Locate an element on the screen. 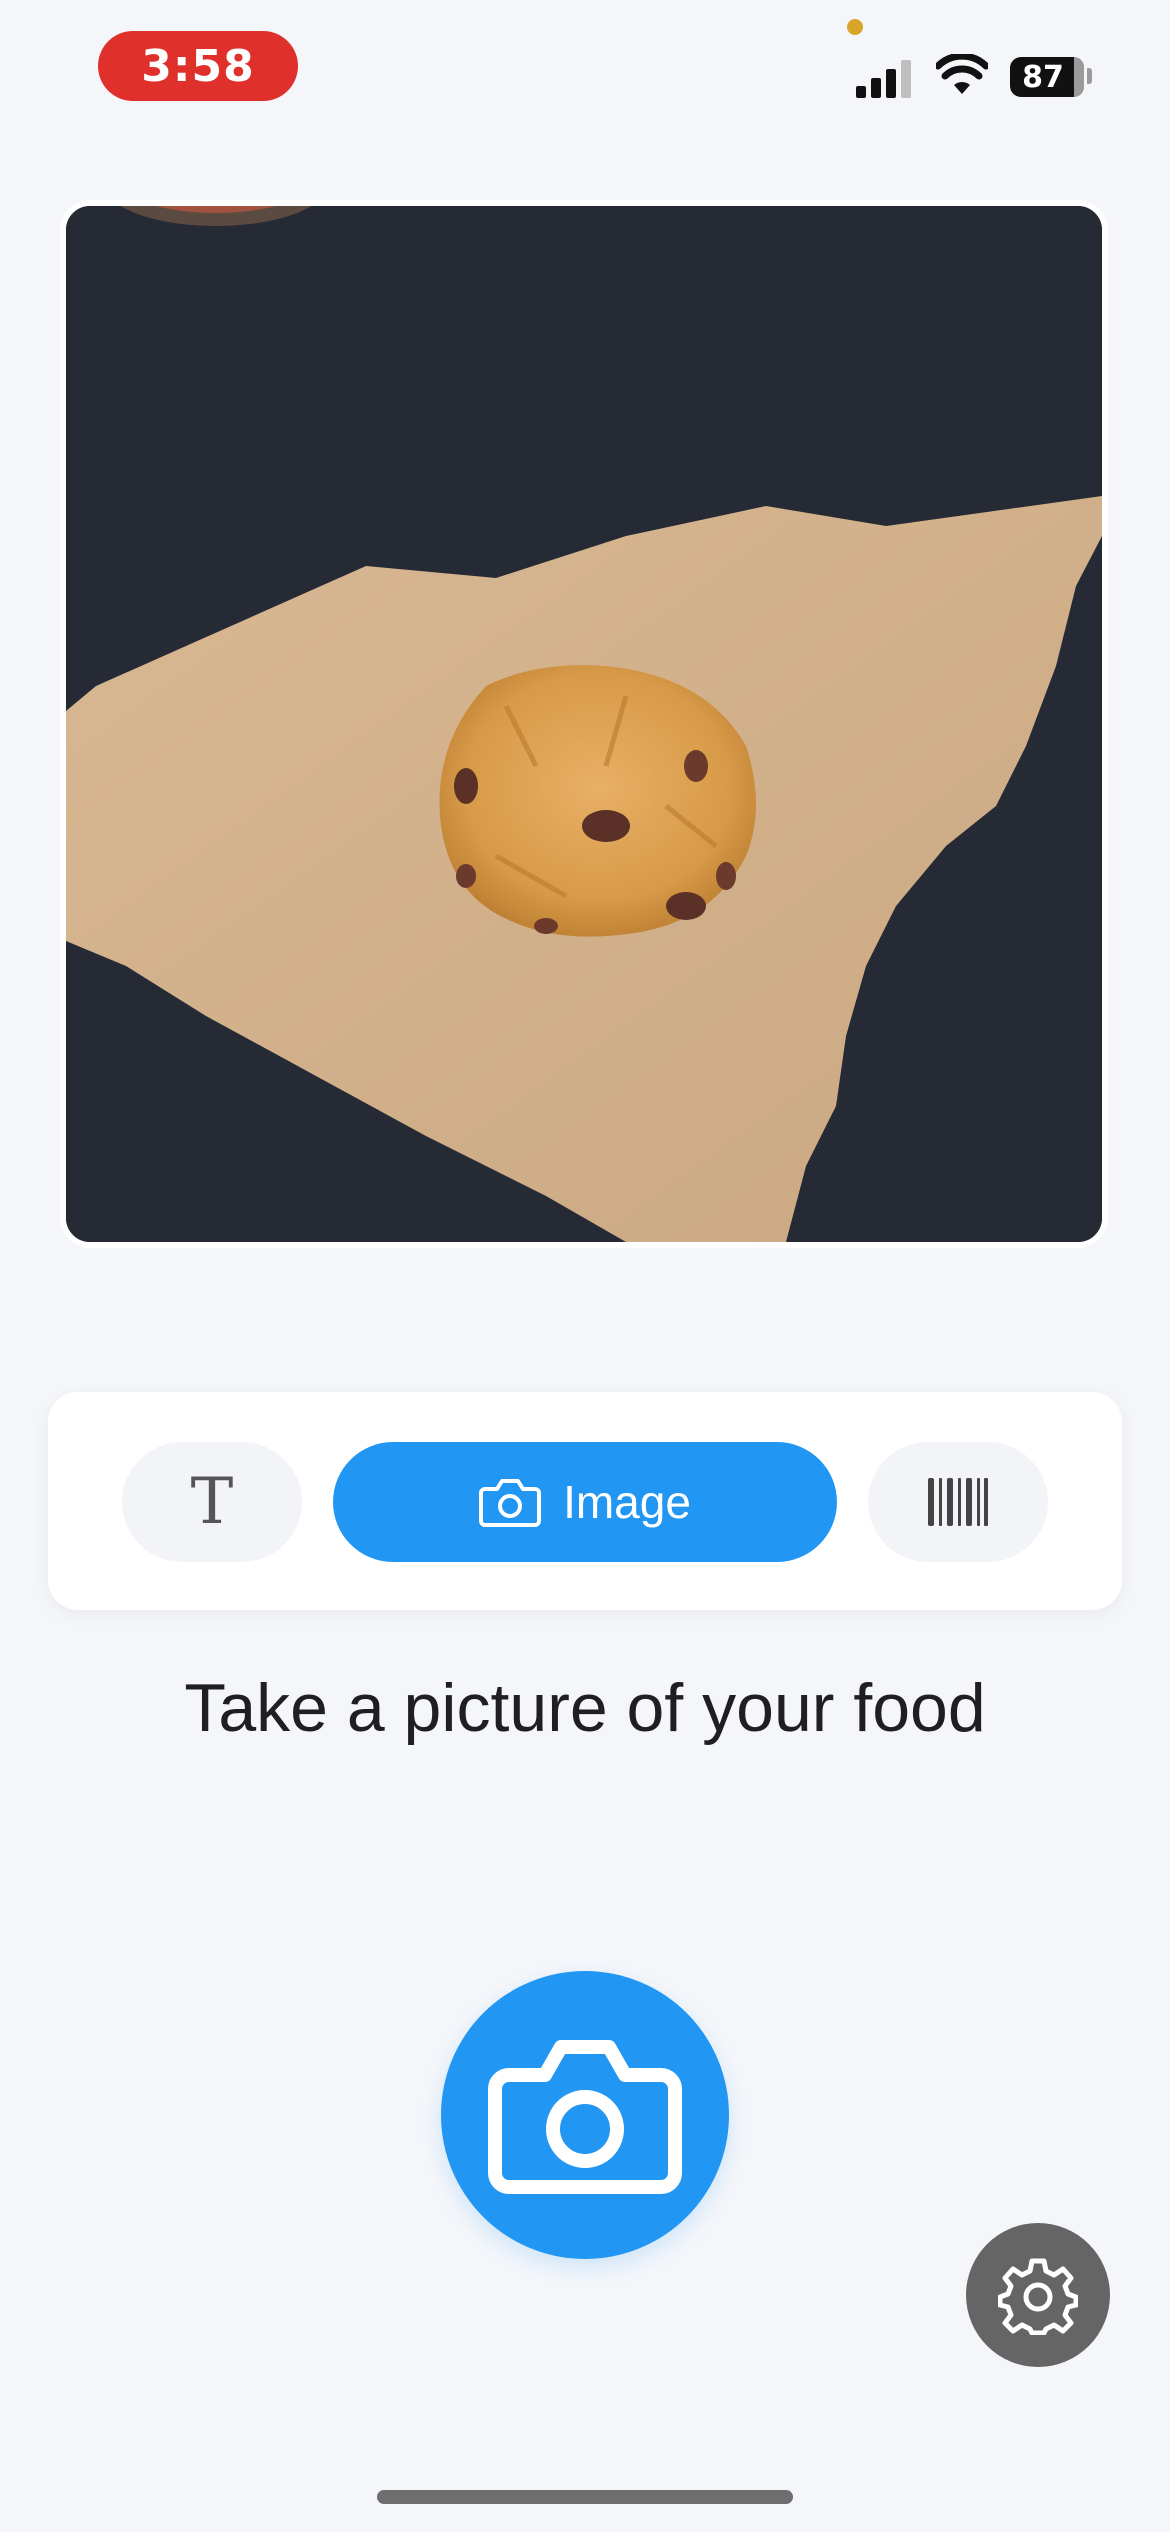 The height and width of the screenshot is (2532, 1170). capture-photo-button is located at coordinates (585, 2115).